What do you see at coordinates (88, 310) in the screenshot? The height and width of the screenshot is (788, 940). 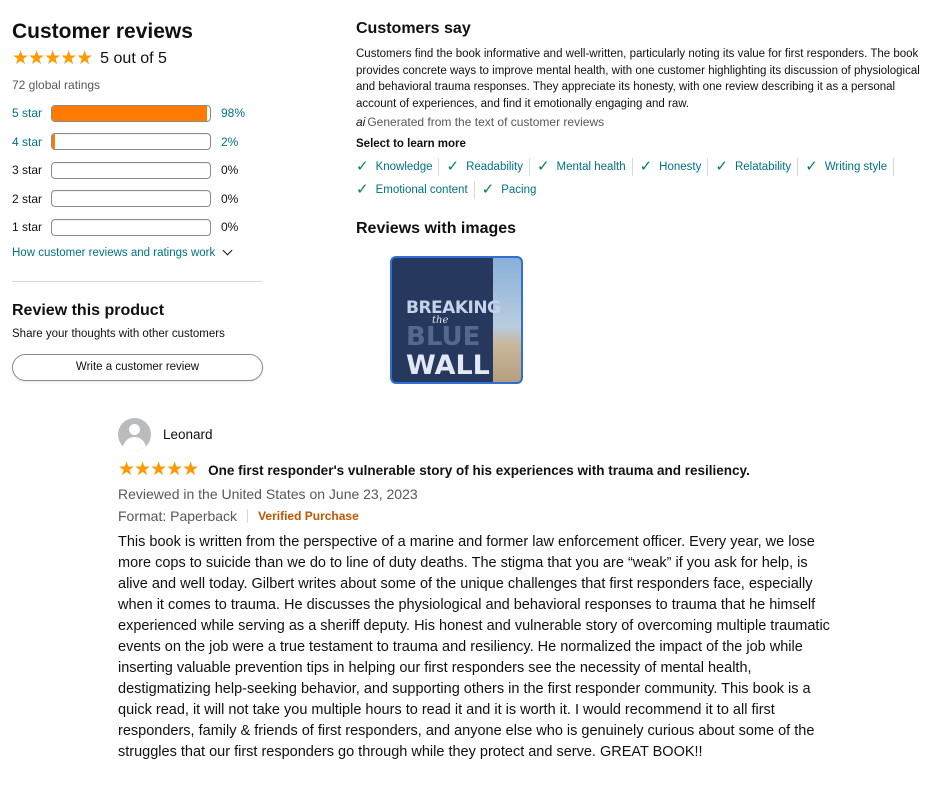 I see `review-product-heading: Review this product` at bounding box center [88, 310].